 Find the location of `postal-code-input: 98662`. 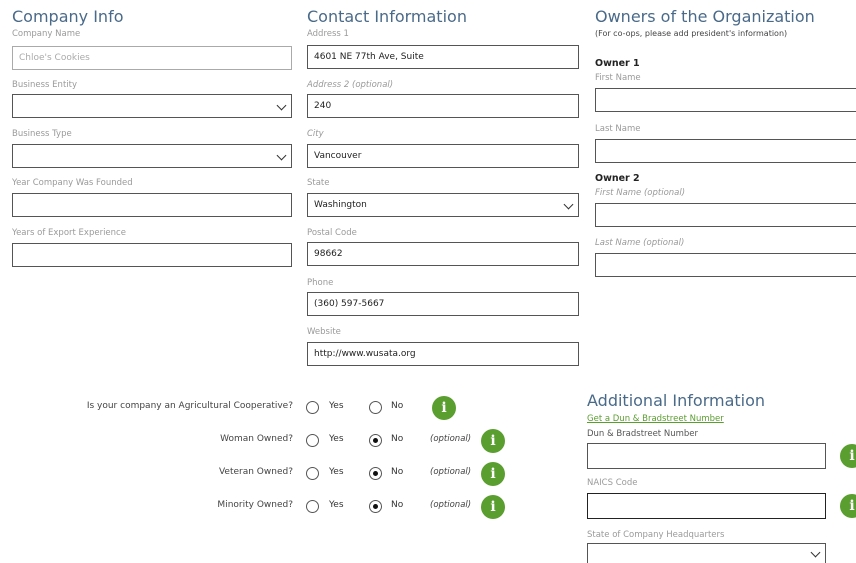

postal-code-input: 98662 is located at coordinates (443, 254).